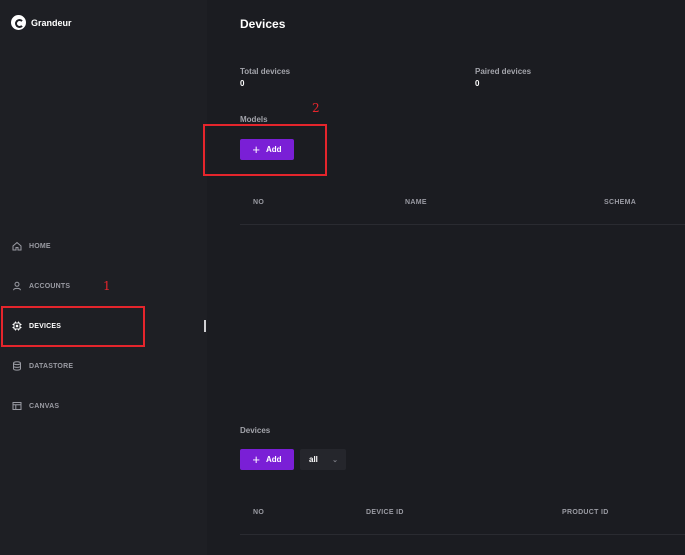 This screenshot has height=555, width=685. What do you see at coordinates (259, 512) in the screenshot?
I see `devices-column-no: NO` at bounding box center [259, 512].